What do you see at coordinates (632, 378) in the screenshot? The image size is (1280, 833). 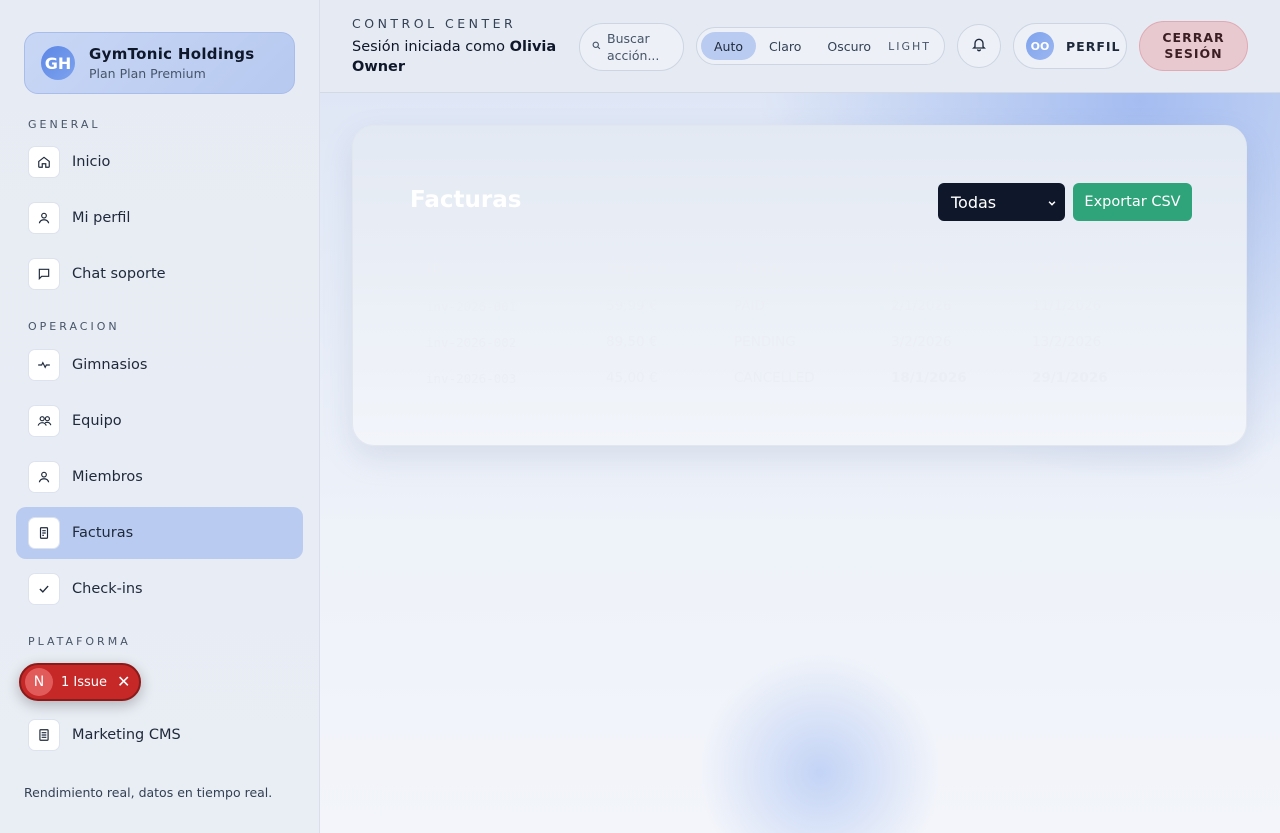 I see `invoice-amount: 45,00 €` at bounding box center [632, 378].